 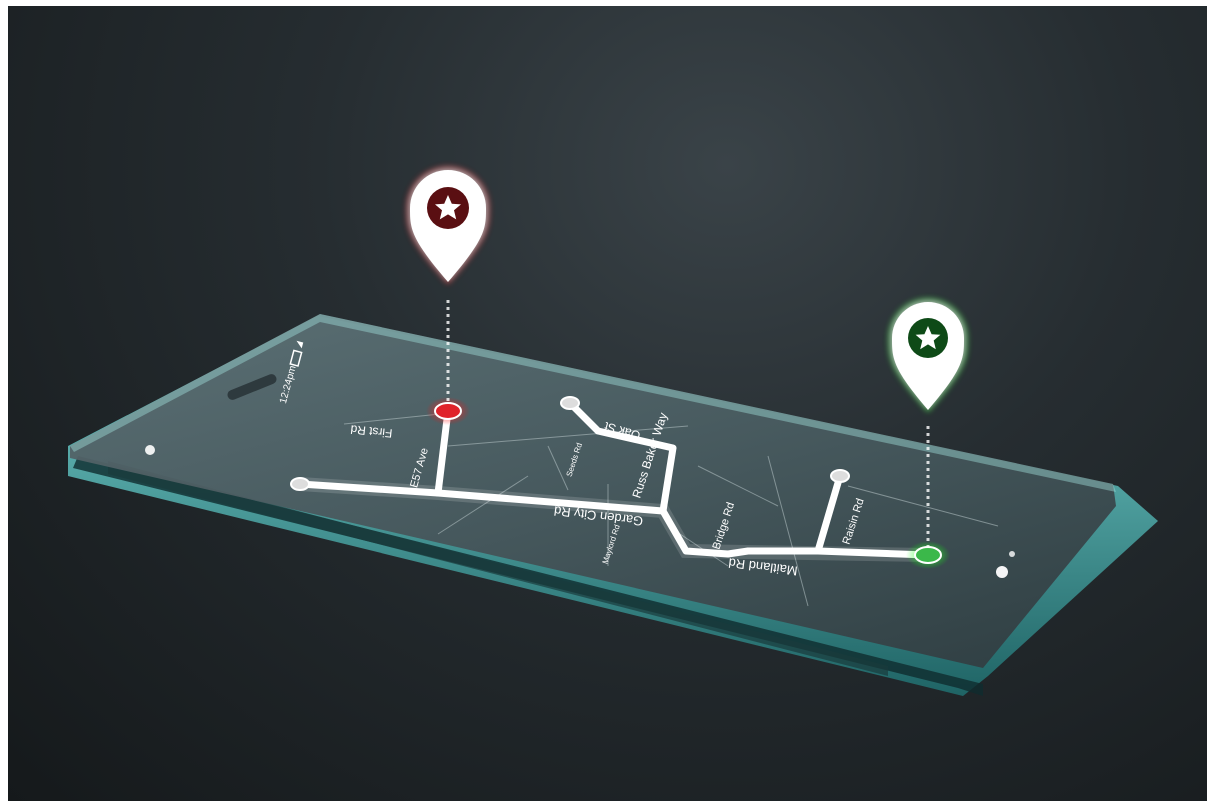 I want to click on sensor-dot, so click(x=1012, y=554).